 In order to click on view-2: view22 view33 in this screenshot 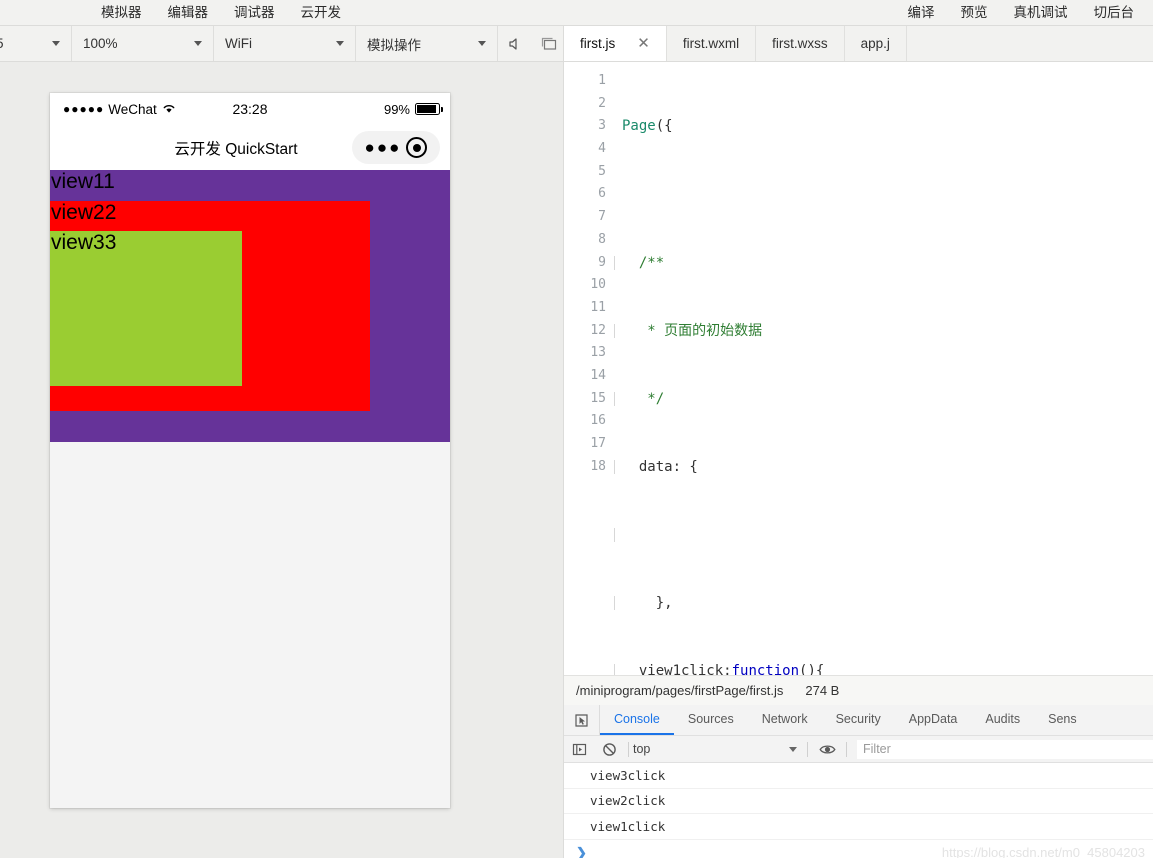, I will do `click(210, 306)`.